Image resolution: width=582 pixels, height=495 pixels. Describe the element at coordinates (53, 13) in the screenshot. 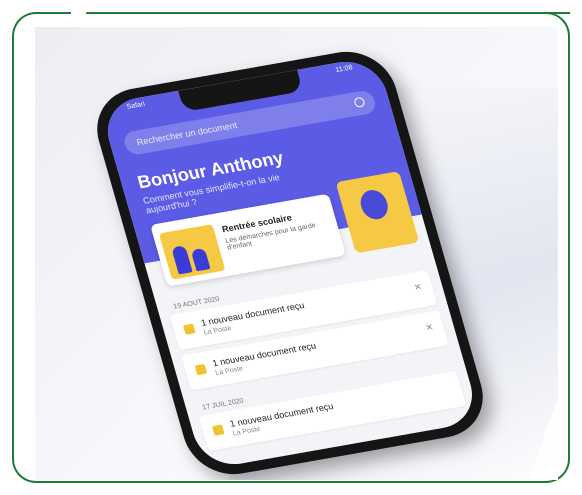

I see `frame-top-left-segment` at that location.